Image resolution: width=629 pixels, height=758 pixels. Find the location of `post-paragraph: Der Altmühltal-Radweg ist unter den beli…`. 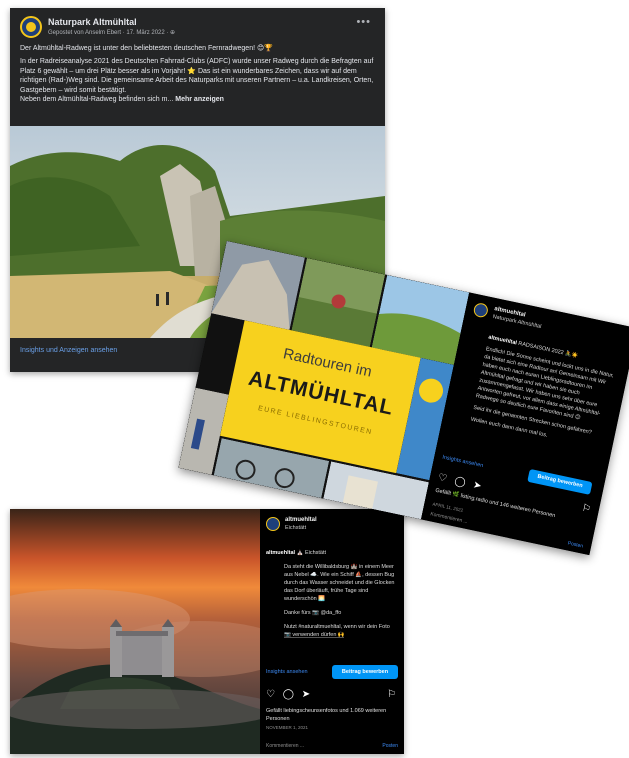

post-paragraph: Der Altmühltal-Radweg ist unter den beli… is located at coordinates (146, 48).